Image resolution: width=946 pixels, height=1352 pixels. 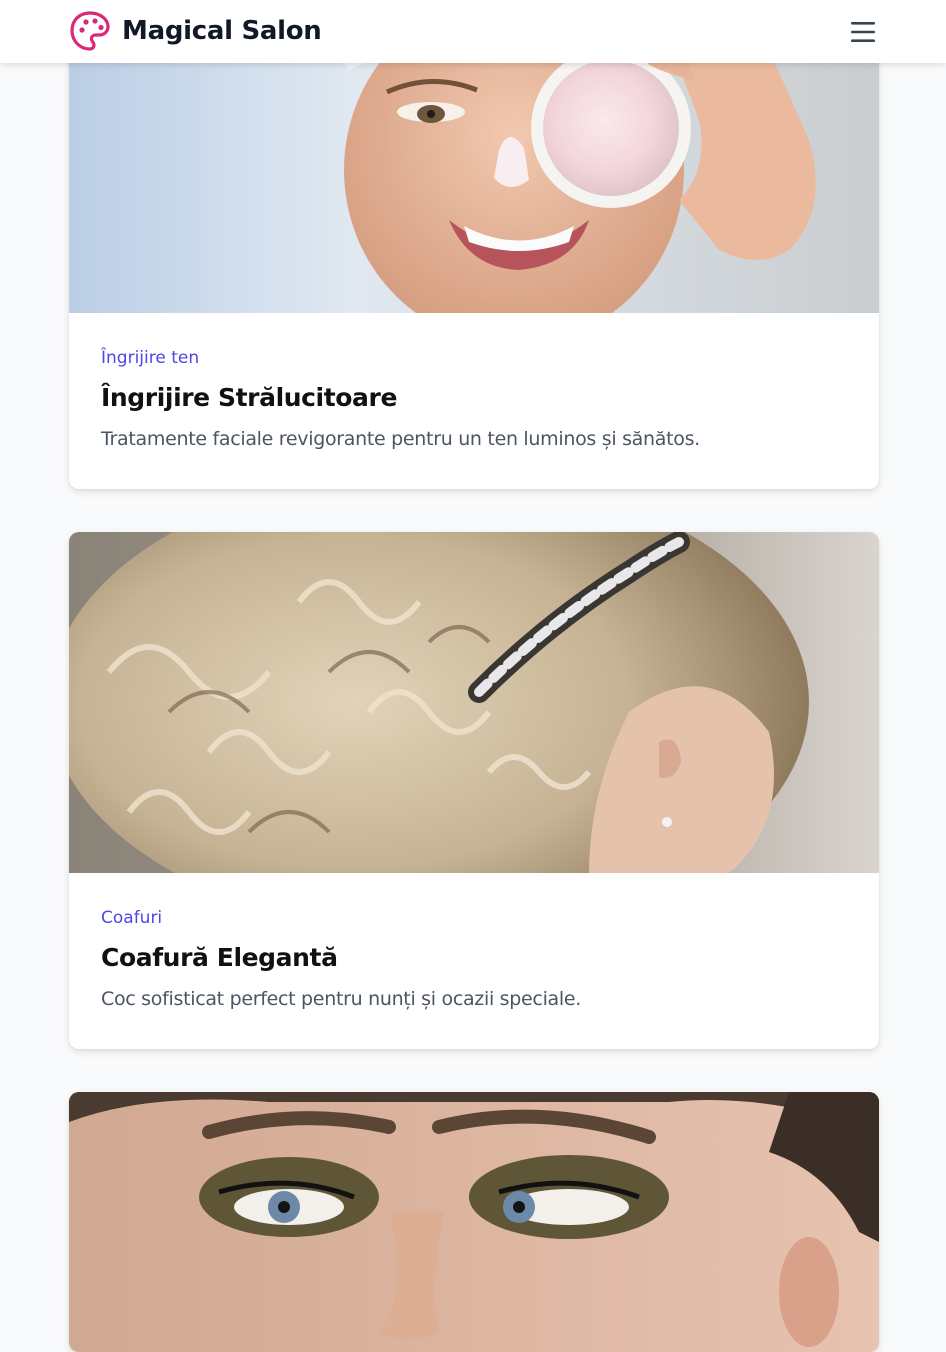 I want to click on hamburger-menu-icon, so click(x=863, y=32).